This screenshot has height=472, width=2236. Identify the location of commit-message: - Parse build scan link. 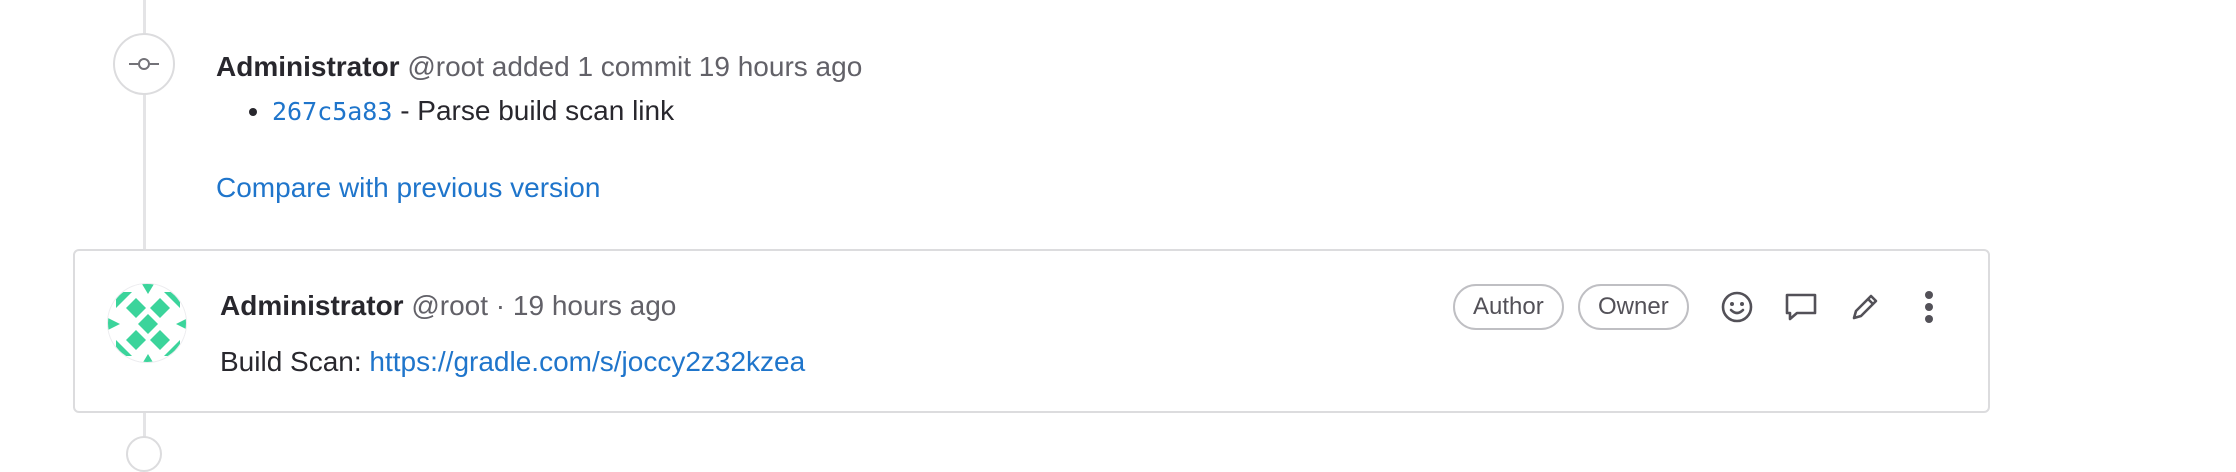
(533, 110).